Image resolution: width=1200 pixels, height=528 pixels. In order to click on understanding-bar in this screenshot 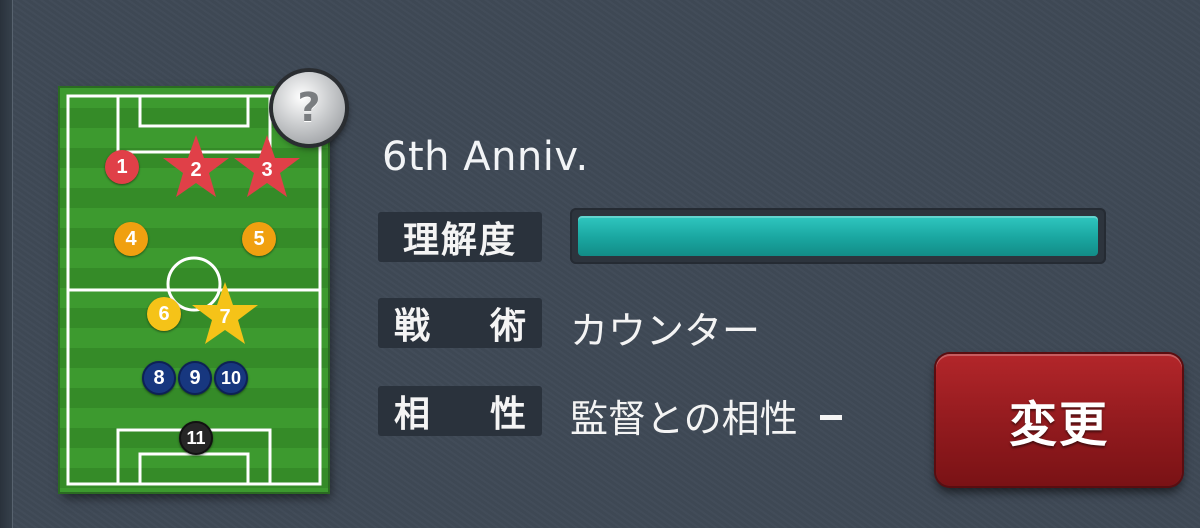, I will do `click(838, 236)`.